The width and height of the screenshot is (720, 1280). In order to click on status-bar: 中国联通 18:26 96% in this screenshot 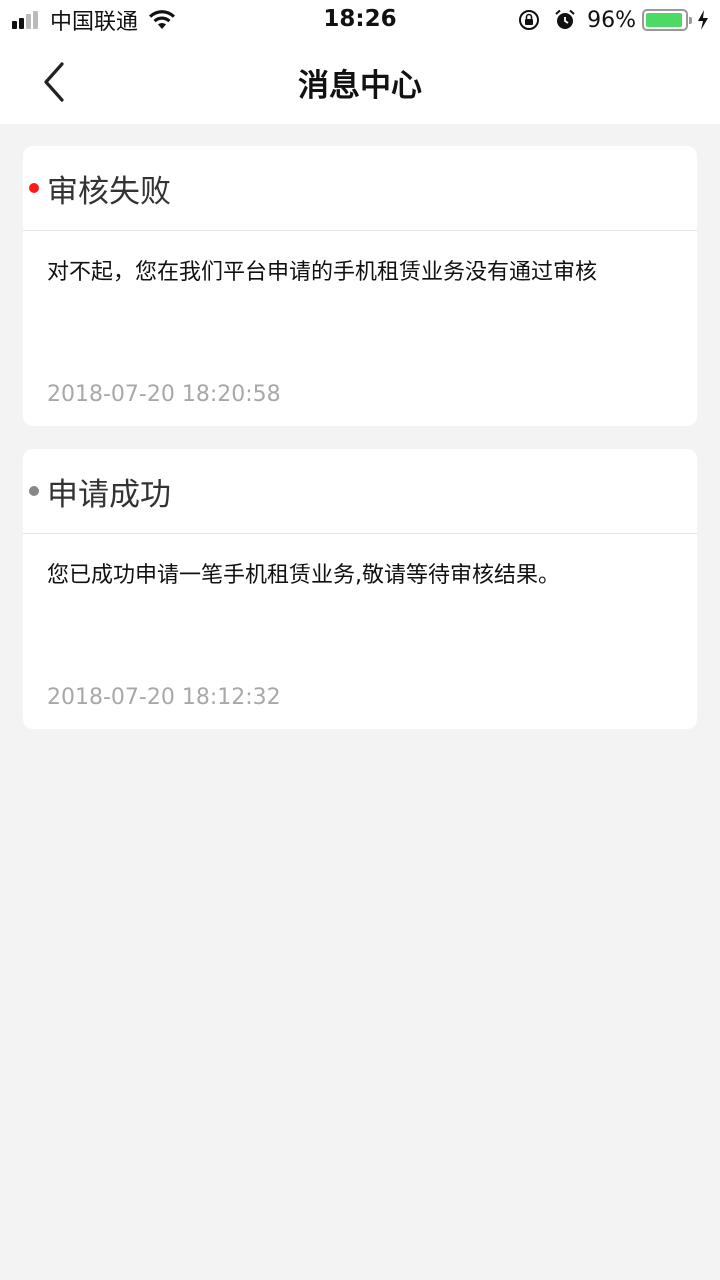, I will do `click(360, 20)`.